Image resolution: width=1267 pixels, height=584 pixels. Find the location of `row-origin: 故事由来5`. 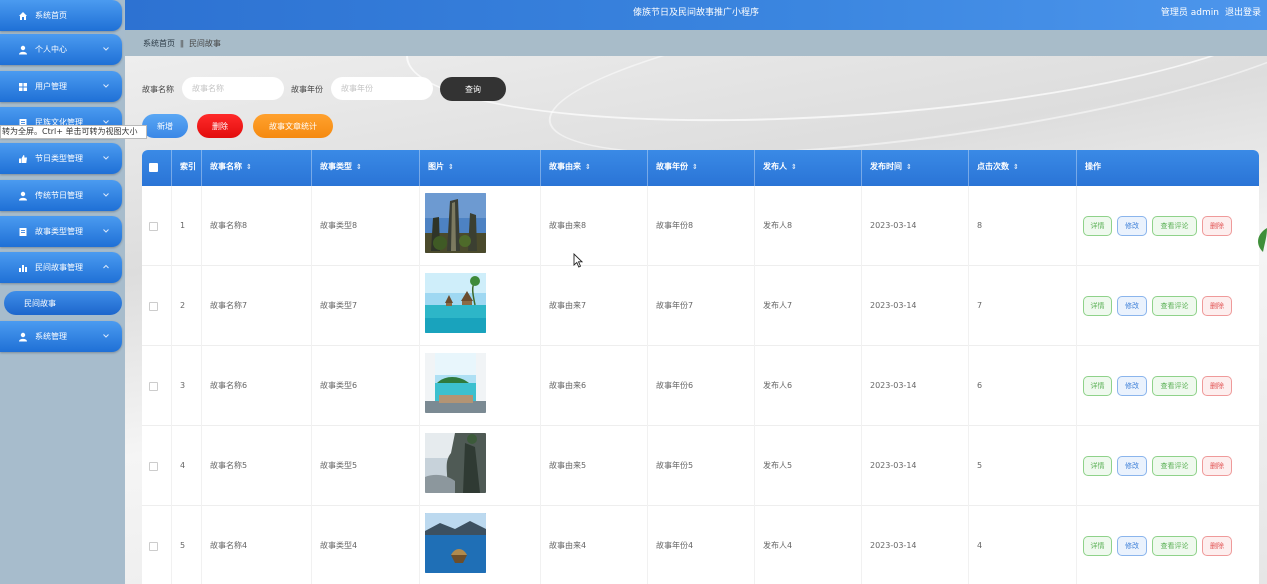

row-origin: 故事由来5 is located at coordinates (594, 466).